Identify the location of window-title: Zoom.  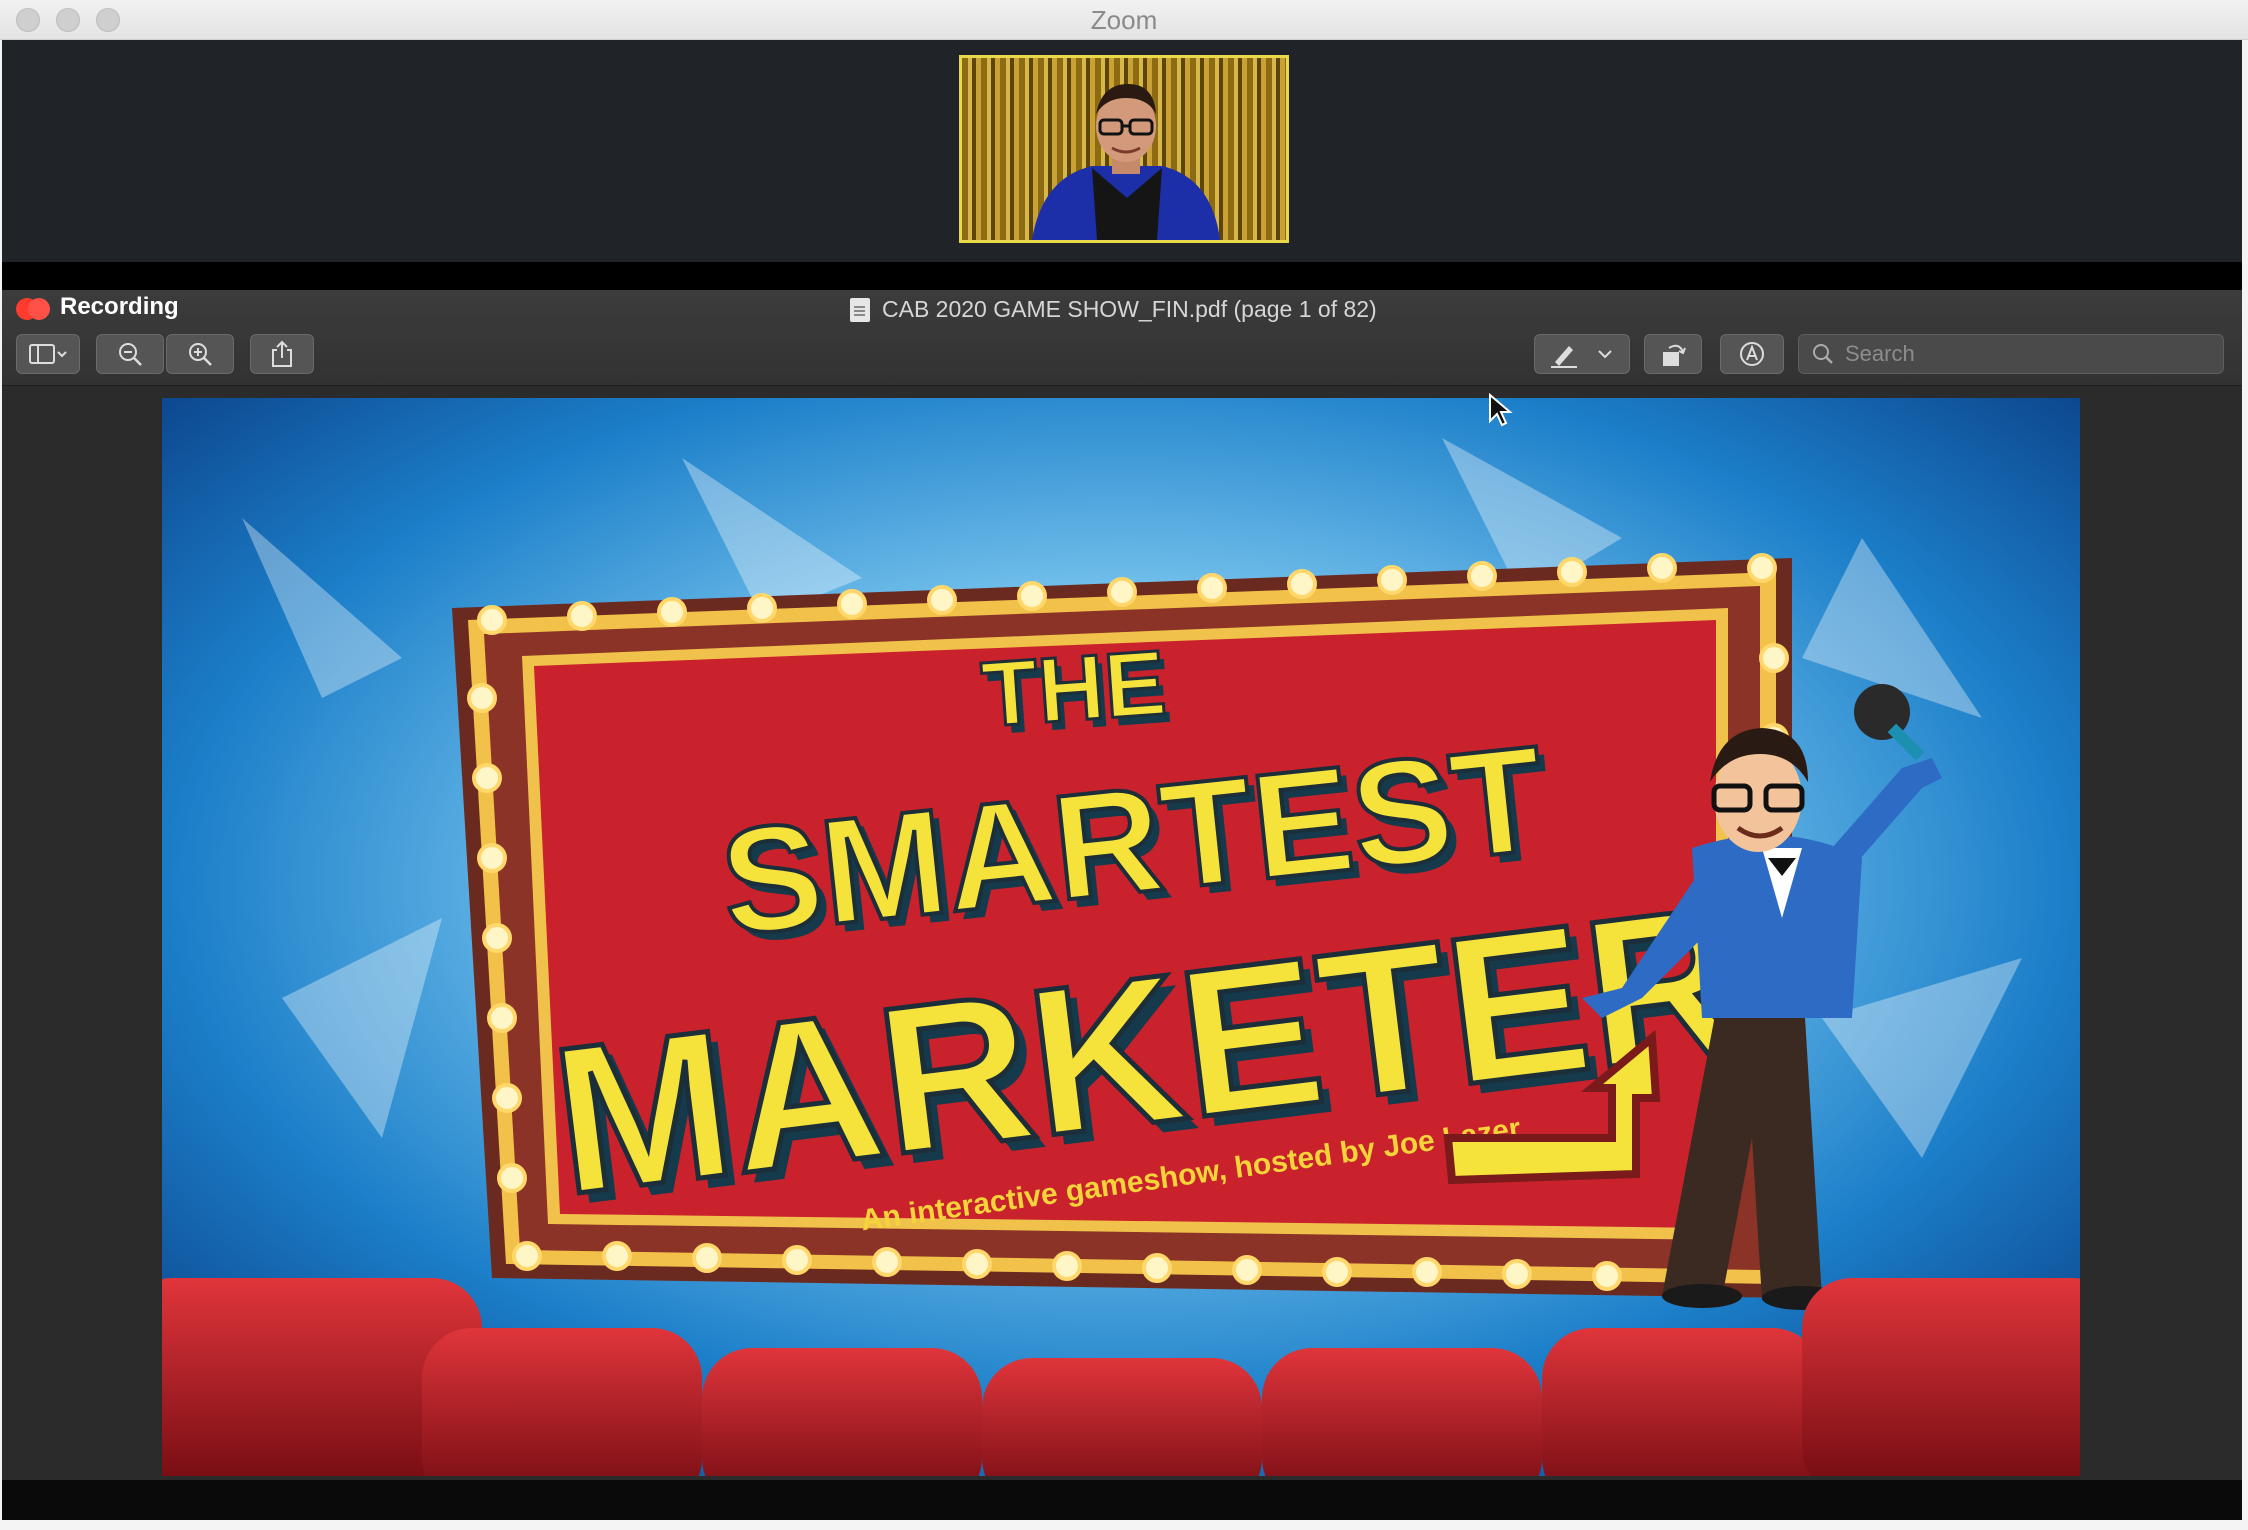
(1124, 20).